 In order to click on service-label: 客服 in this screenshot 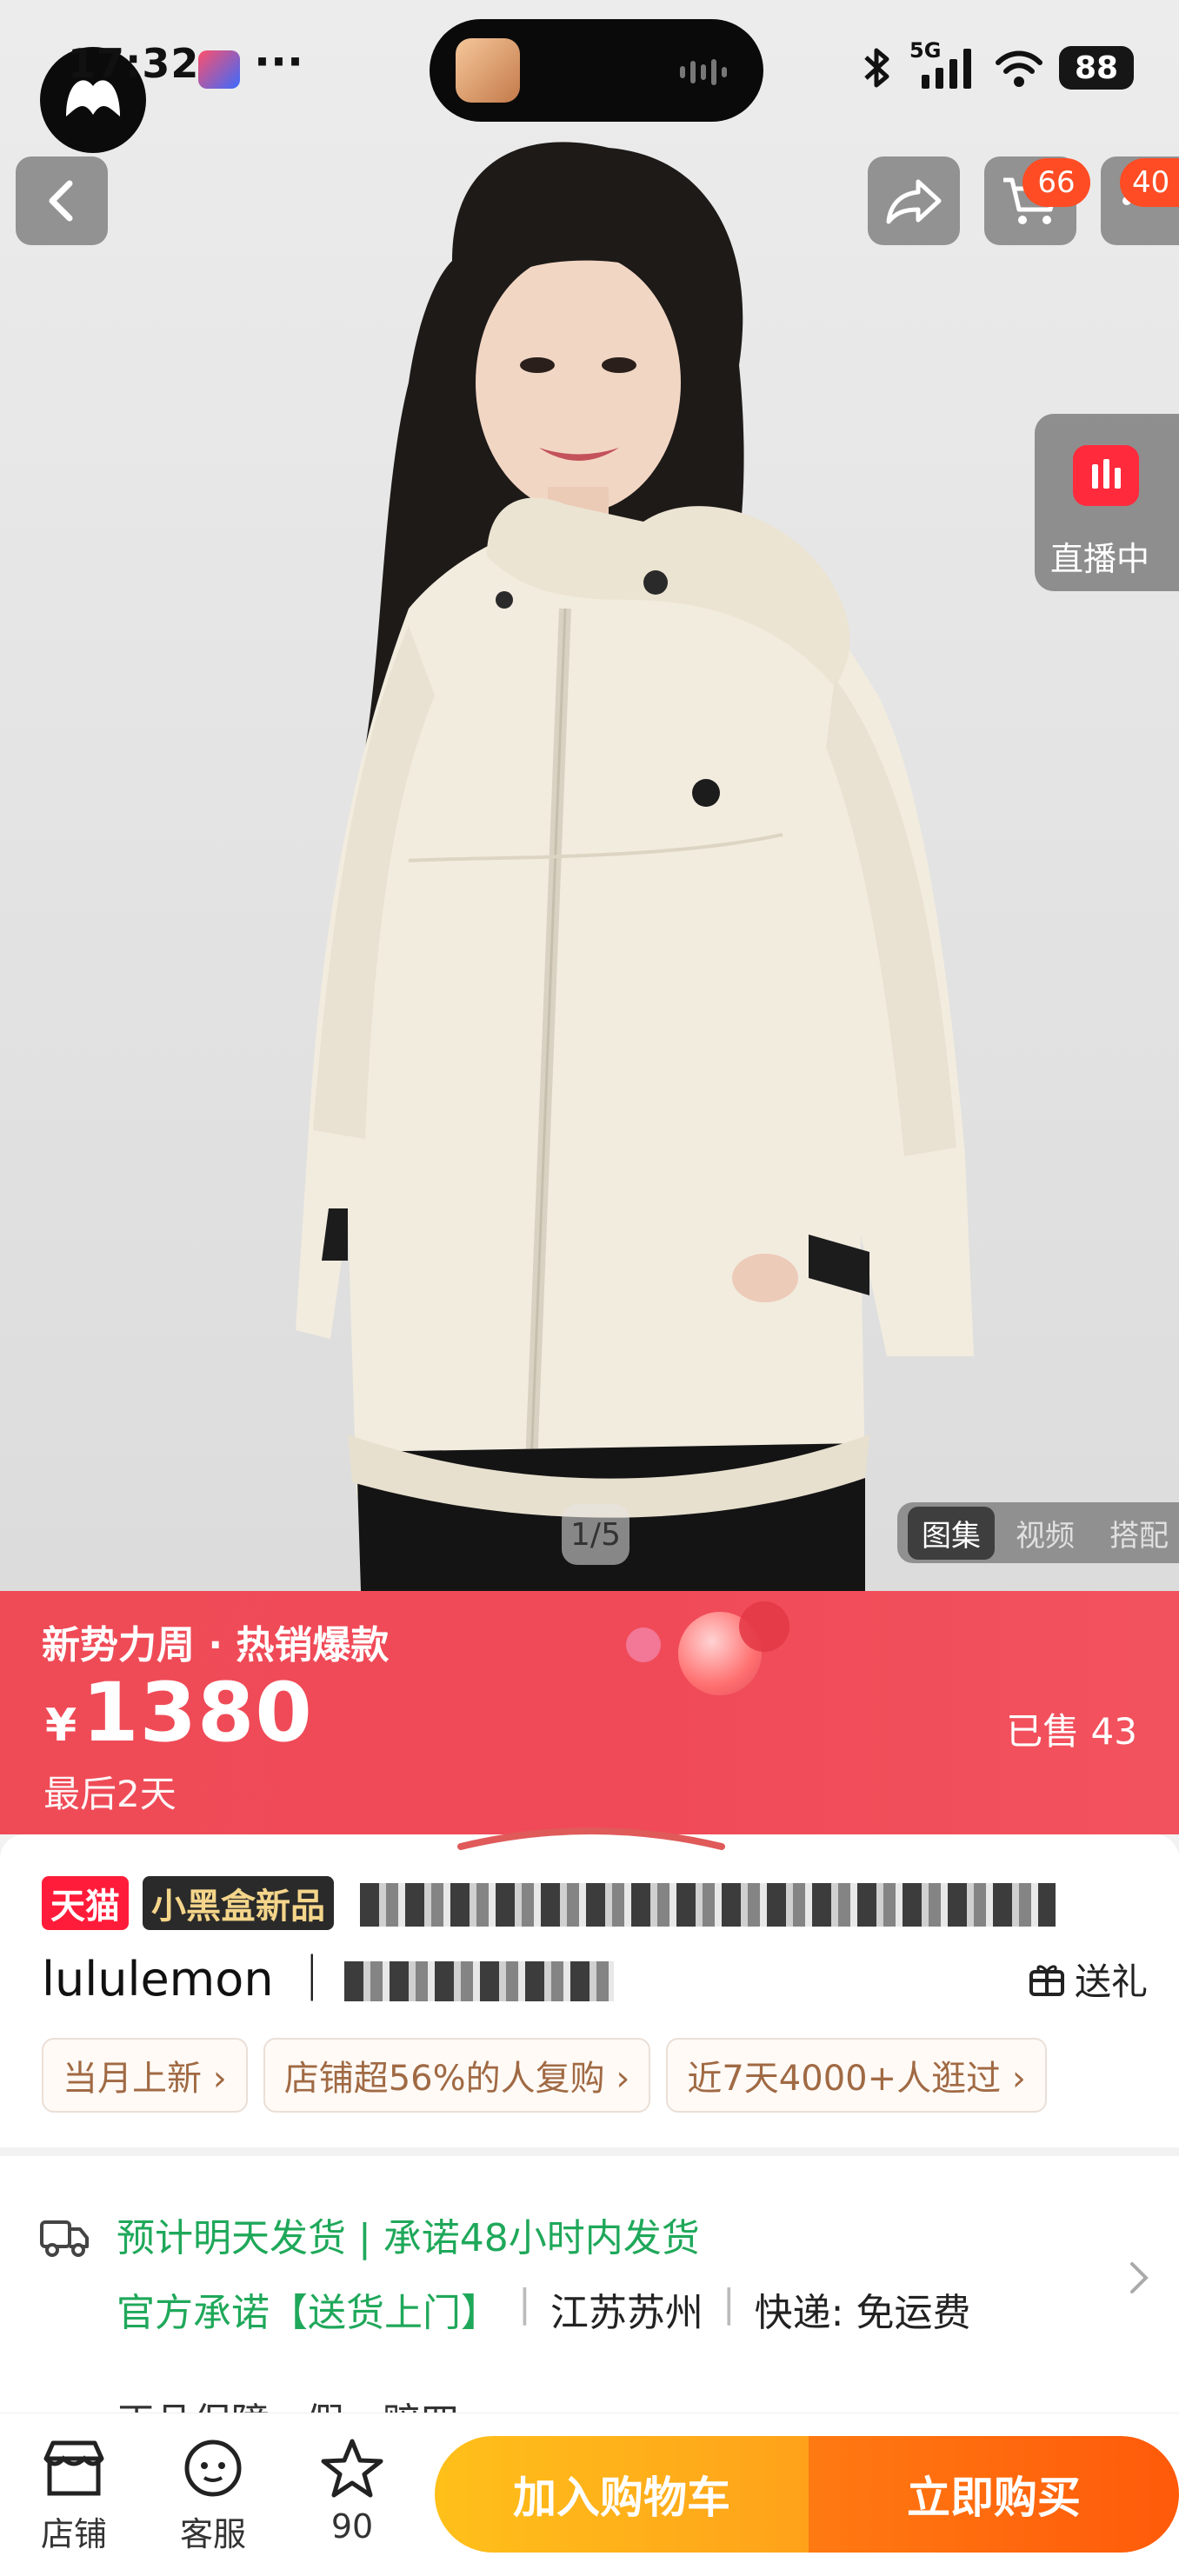, I will do `click(212, 2534)`.